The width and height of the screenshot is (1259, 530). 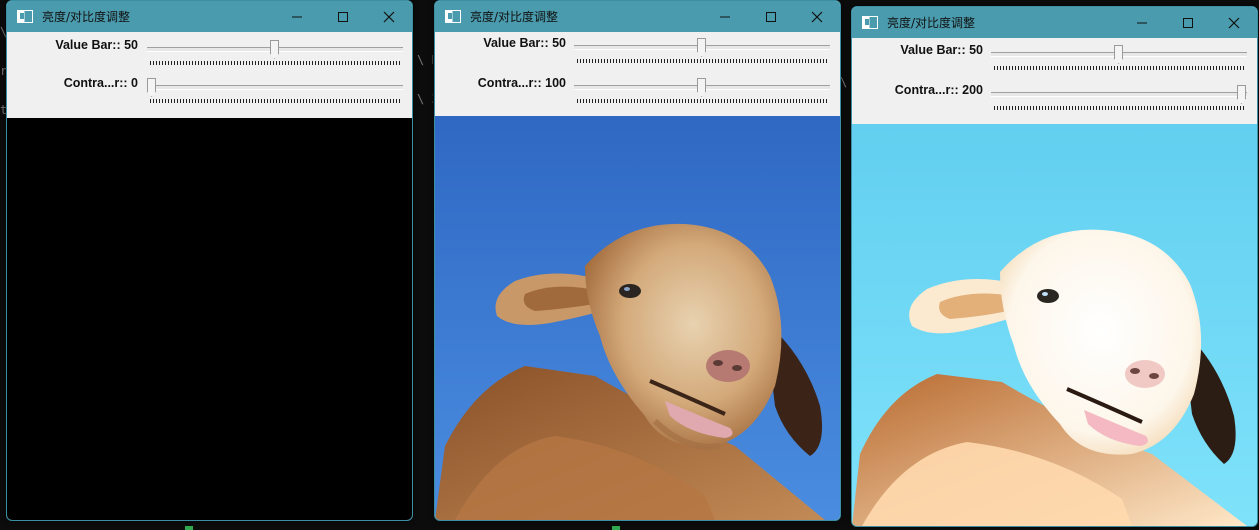 I want to click on terminal-line: \ 30, so click(x=425, y=99).